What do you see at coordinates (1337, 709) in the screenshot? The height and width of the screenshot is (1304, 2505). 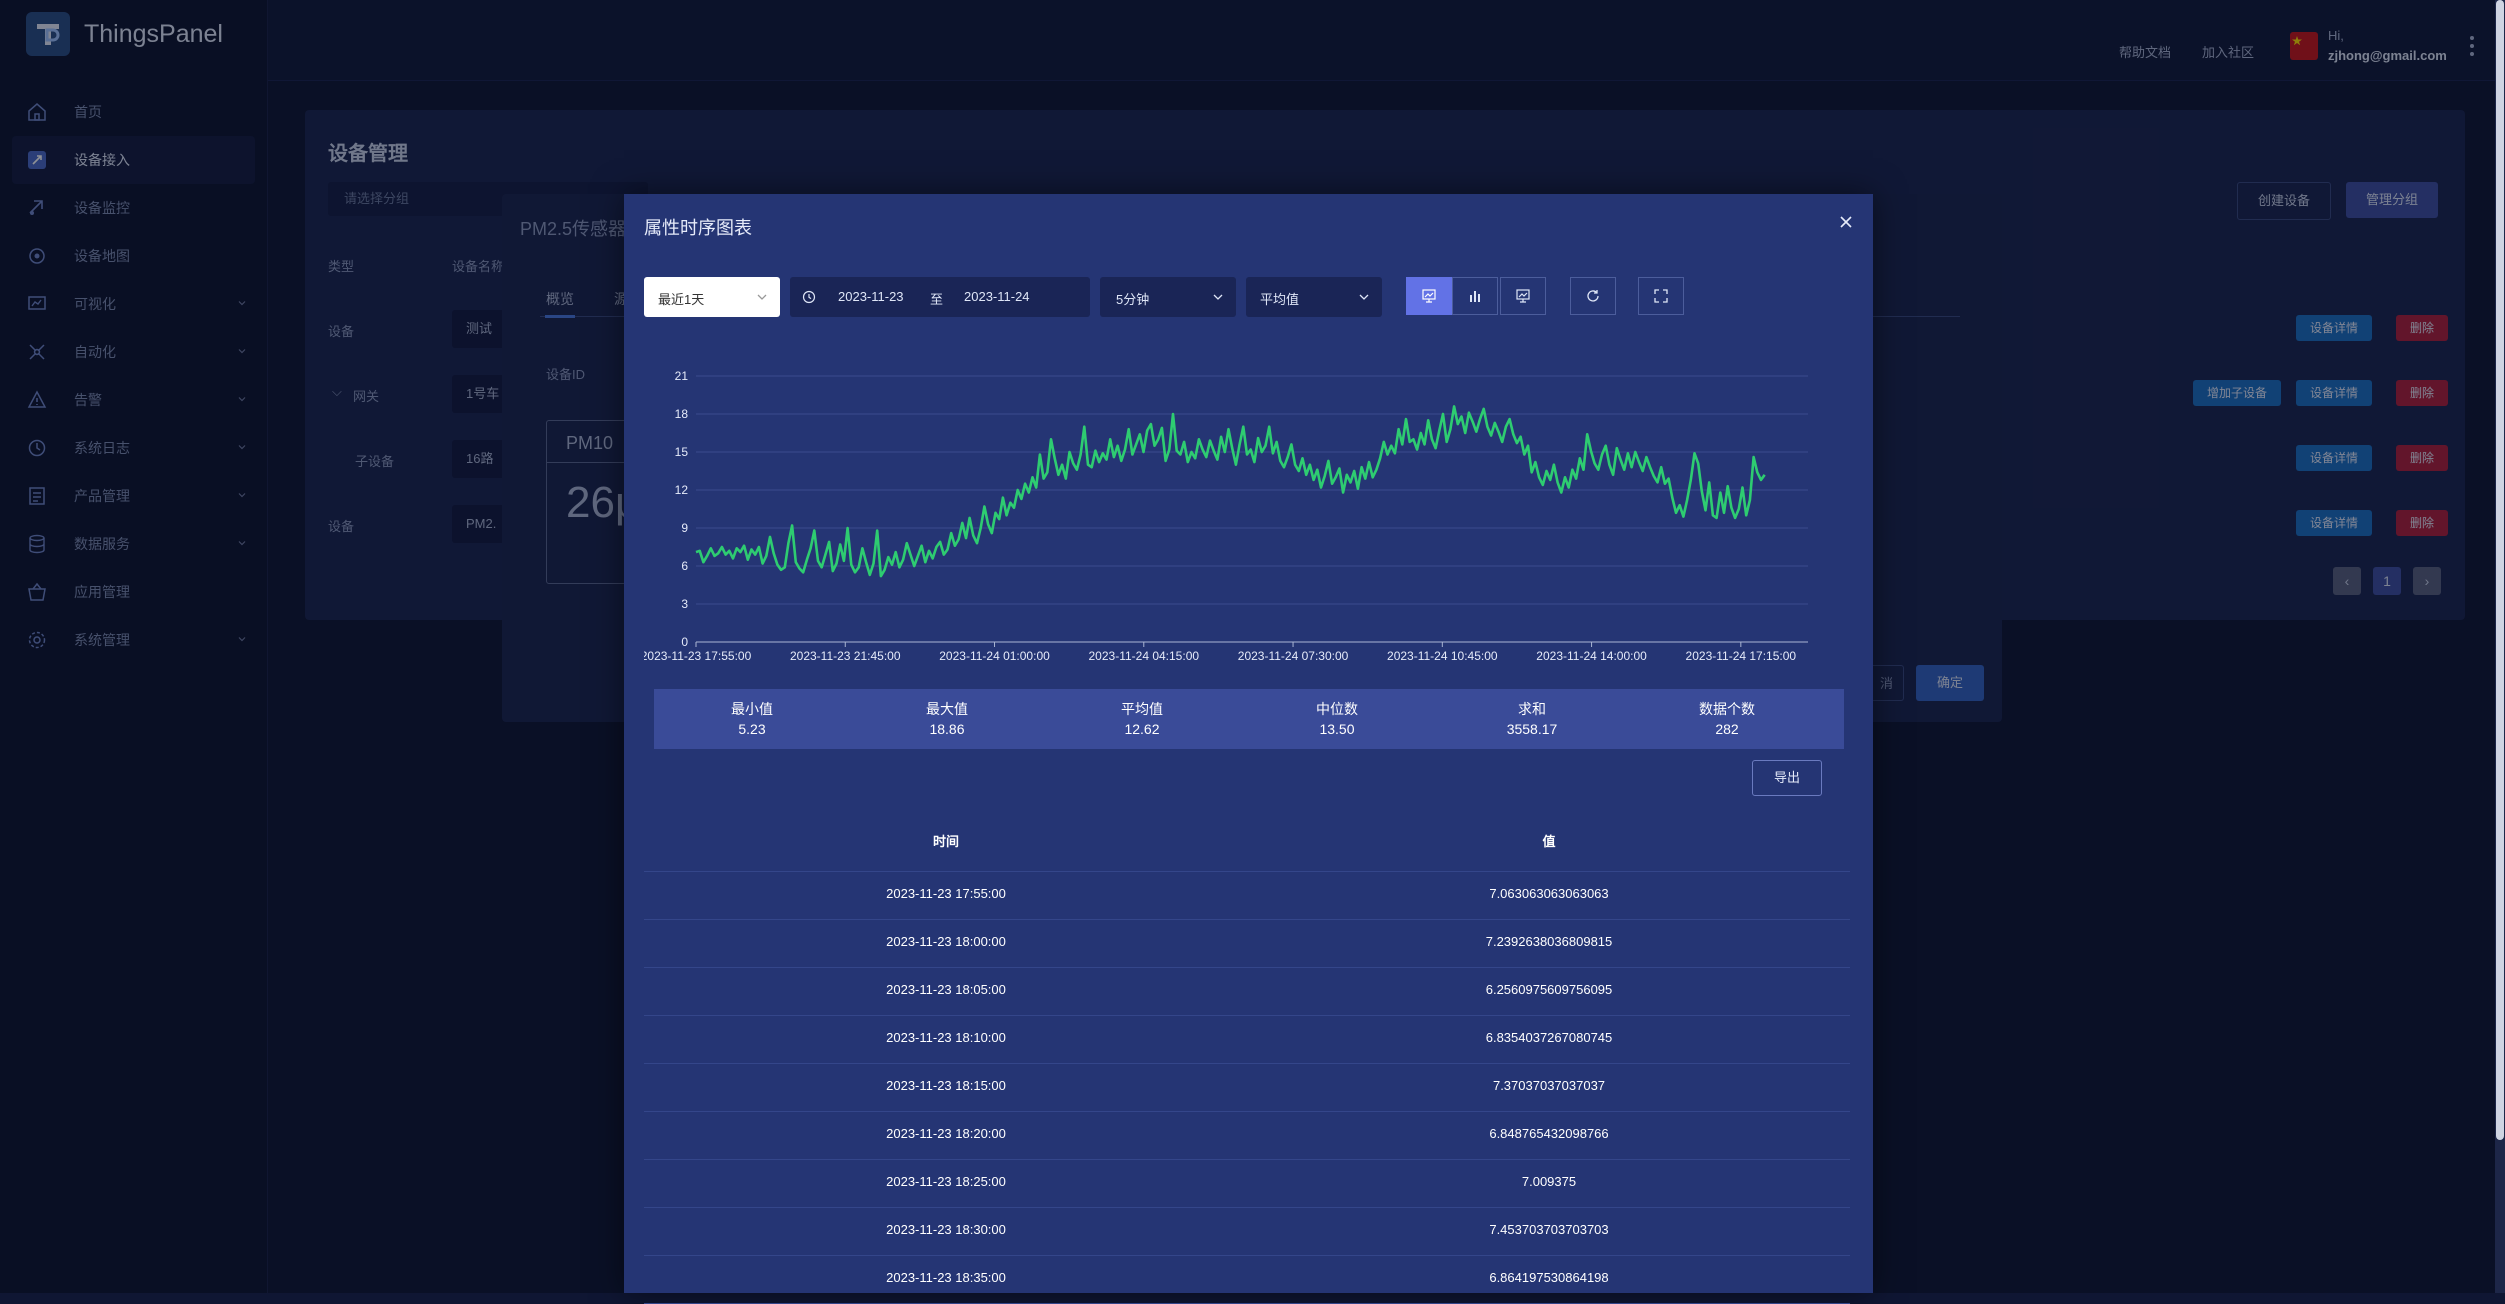 I see `stat-label: 中位数` at bounding box center [1337, 709].